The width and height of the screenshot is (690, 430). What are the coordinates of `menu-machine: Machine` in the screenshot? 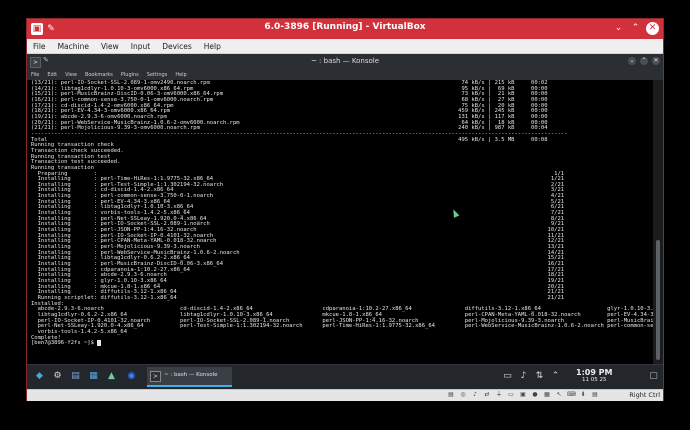 It's located at (73, 46).